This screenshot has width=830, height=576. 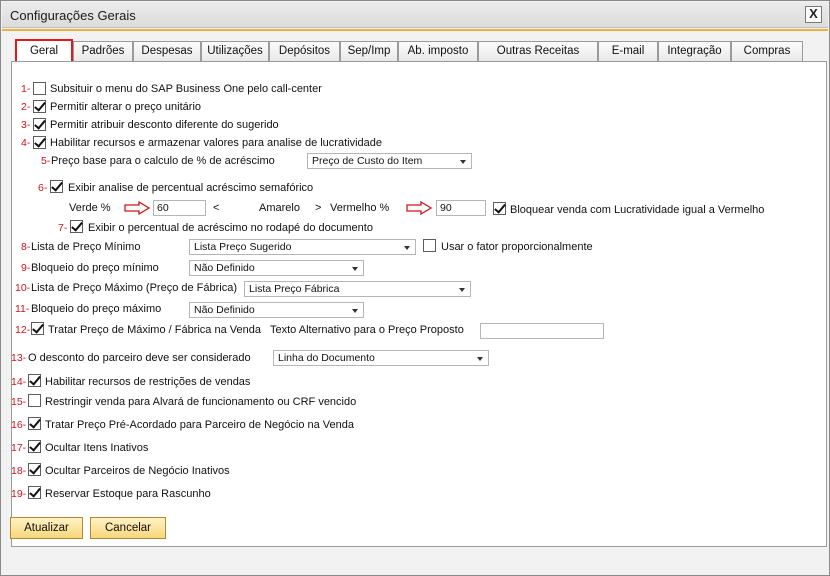 I want to click on item-number-13: 13-, so click(x=19, y=358).